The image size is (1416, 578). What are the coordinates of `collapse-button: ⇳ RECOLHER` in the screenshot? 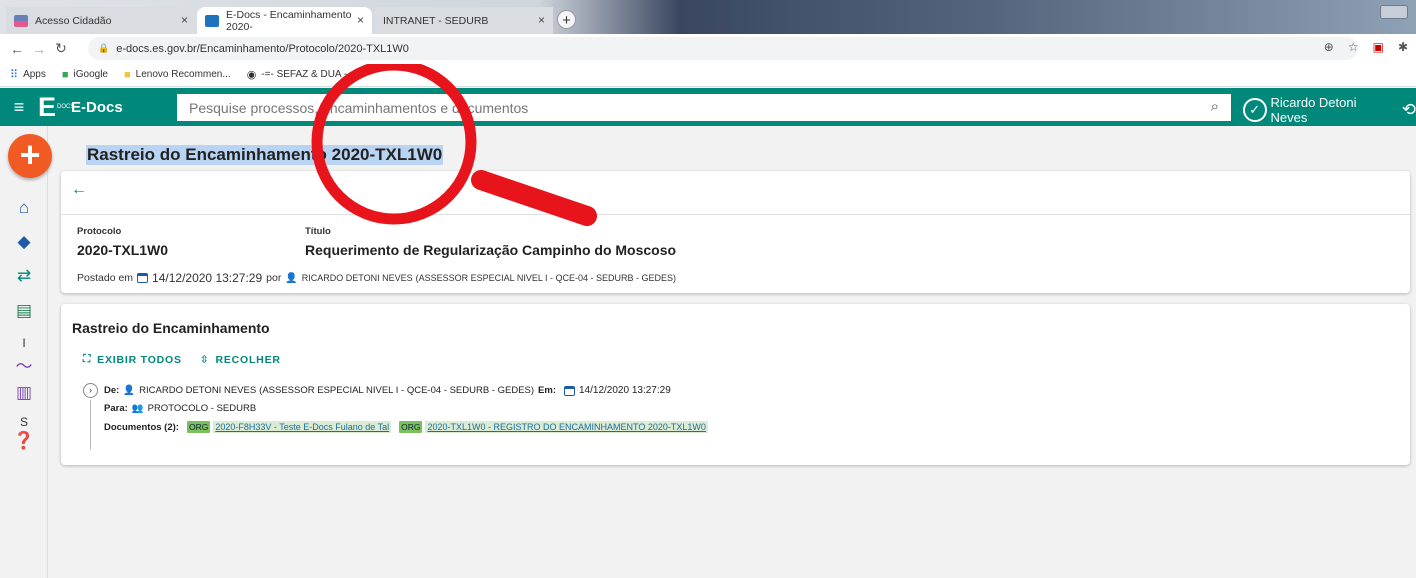 It's located at (240, 359).